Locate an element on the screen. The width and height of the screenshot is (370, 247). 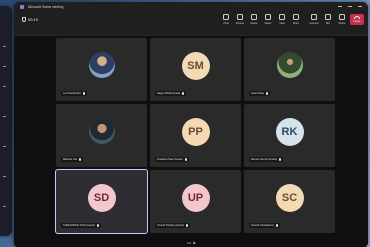
participant-tile: Anand Rao is located at coordinates (289, 69).